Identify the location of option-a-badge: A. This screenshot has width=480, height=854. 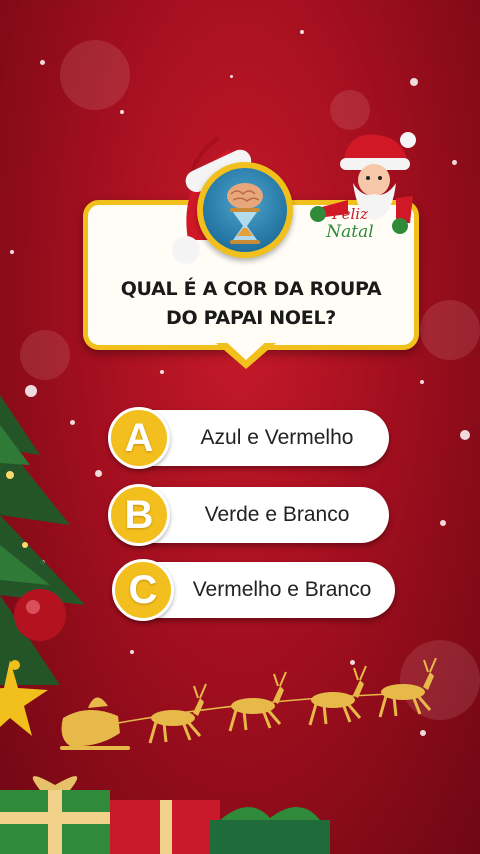
(139, 438).